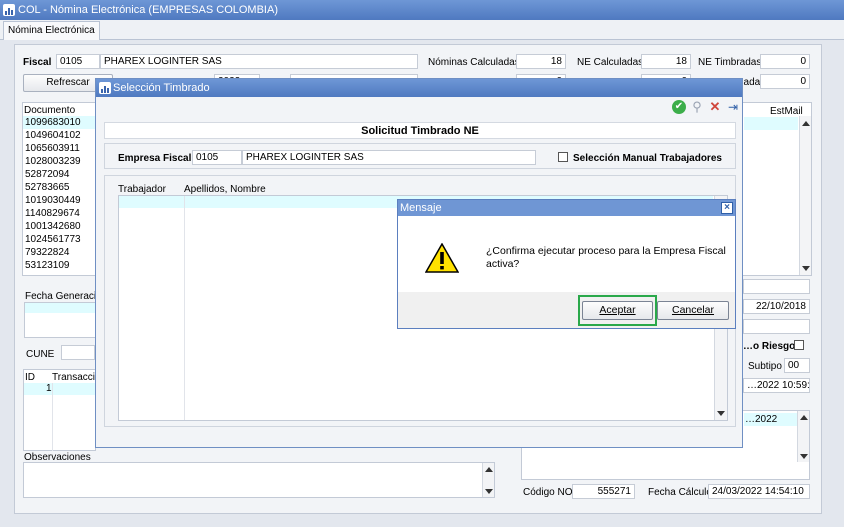 Image resolution: width=844 pixels, height=527 pixels. I want to click on list-item: 1028003239, so click(59, 161).